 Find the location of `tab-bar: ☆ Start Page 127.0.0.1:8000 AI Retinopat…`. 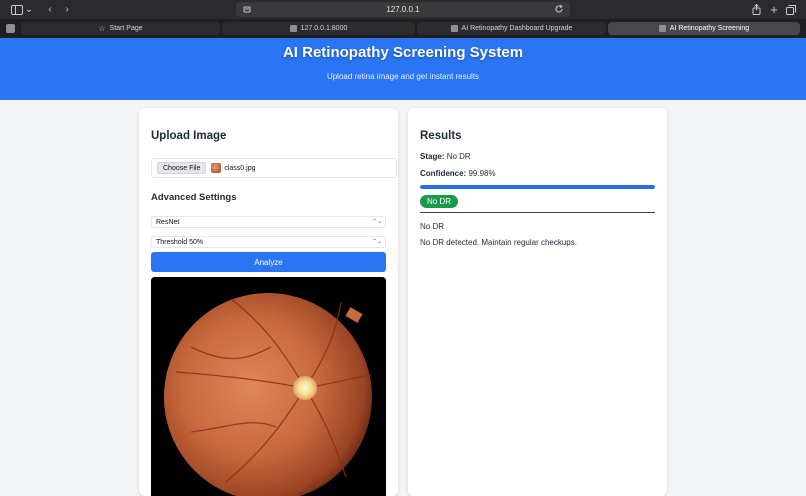

tab-bar: ☆ Start Page 127.0.0.1:8000 AI Retinopat… is located at coordinates (403, 28).